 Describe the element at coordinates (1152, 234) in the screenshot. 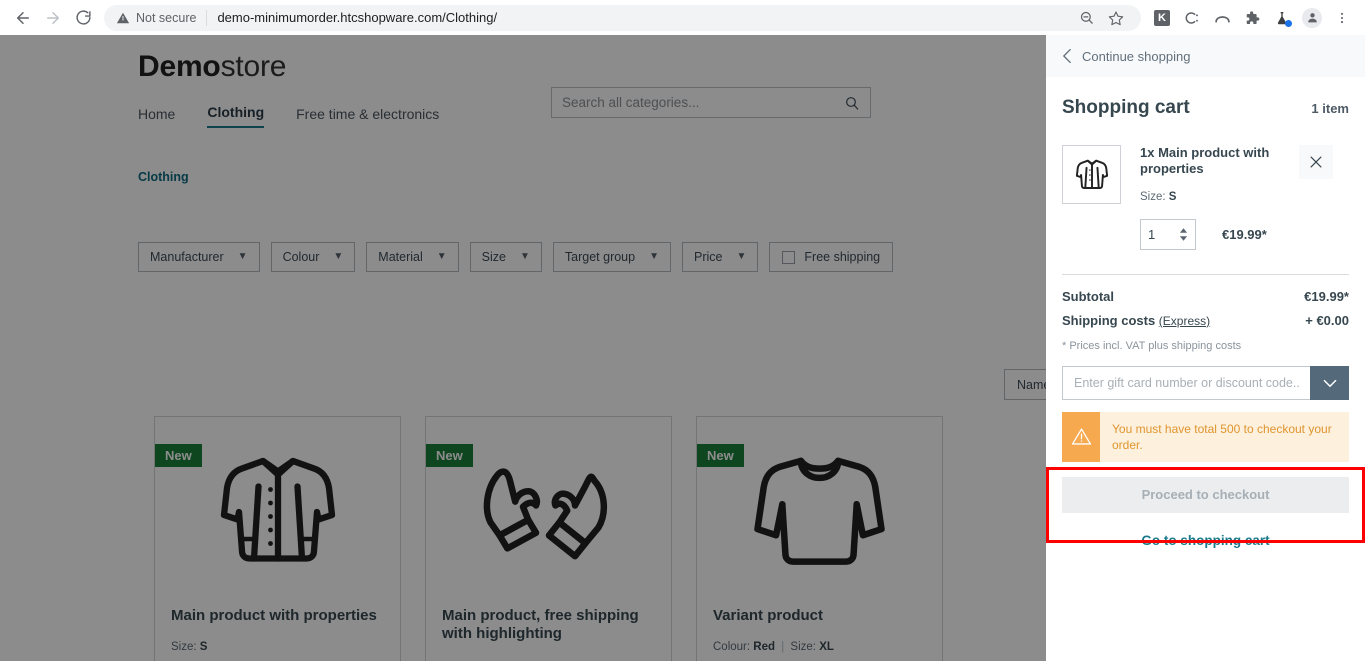

I see `cart-quantity-value: 1` at that location.